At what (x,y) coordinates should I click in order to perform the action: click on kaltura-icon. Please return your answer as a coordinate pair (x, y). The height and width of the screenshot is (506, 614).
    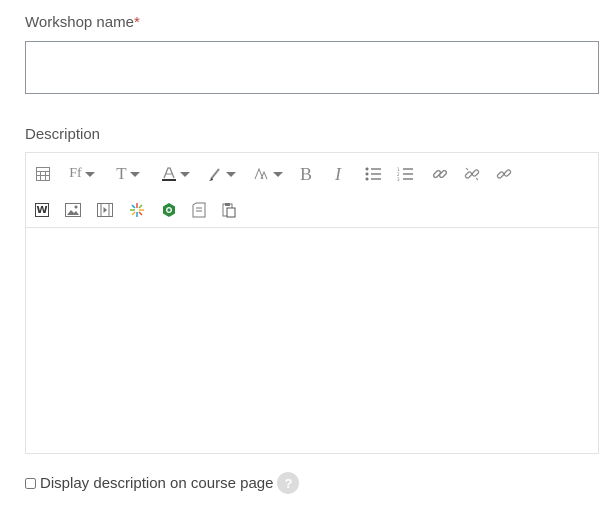
    Looking at the image, I should click on (137, 210).